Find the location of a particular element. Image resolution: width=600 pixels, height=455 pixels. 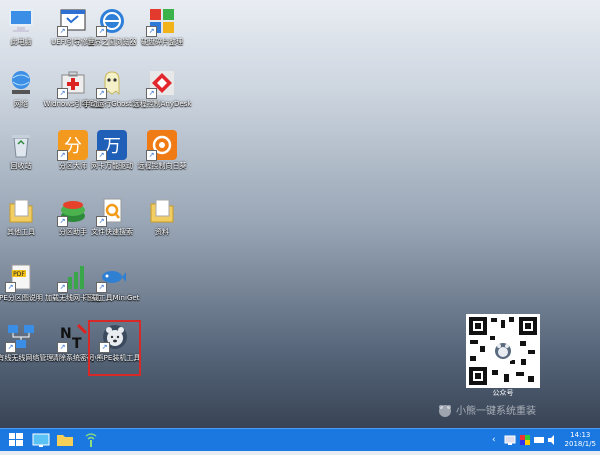

selection-highlight is located at coordinates (114, 348).